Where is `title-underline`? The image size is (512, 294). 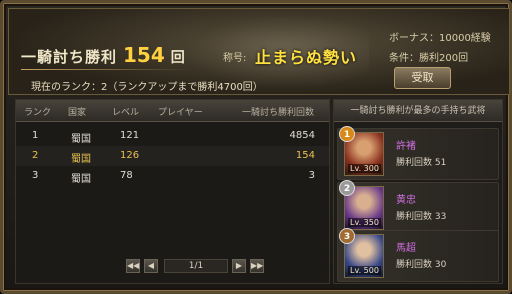 title-underline is located at coordinates (106, 69).